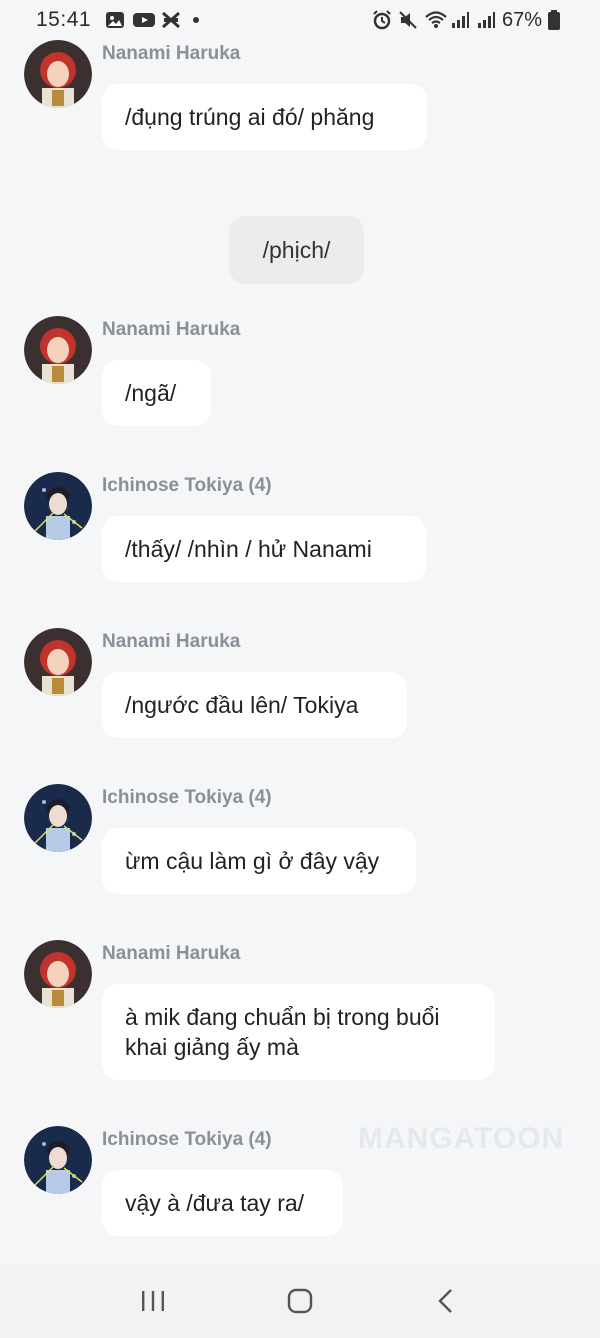 This screenshot has height=1338, width=600. I want to click on battery-icon, so click(558, 20).